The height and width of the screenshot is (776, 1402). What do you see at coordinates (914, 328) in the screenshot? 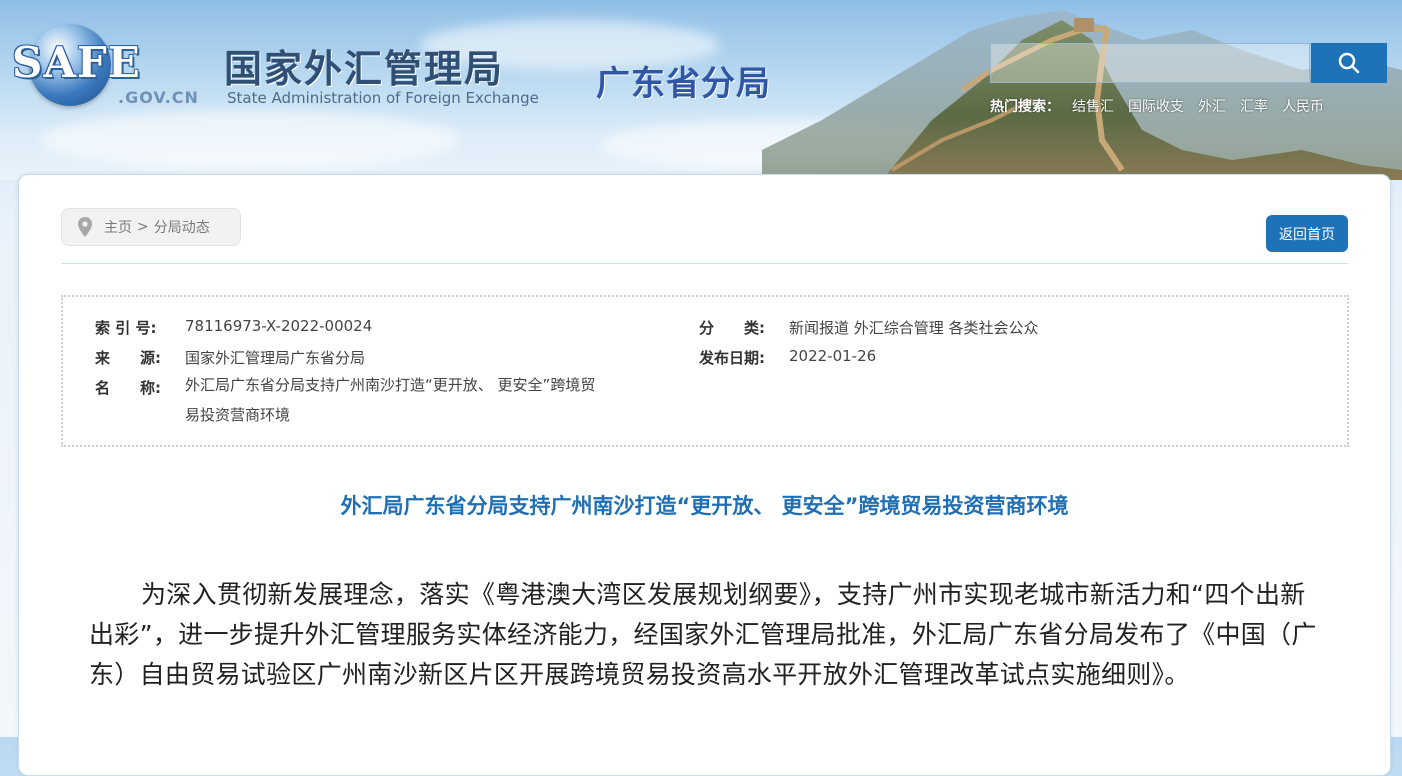
I see `meta-category-value: 新闻报道 外汇综合管理 各类社会公众` at bounding box center [914, 328].